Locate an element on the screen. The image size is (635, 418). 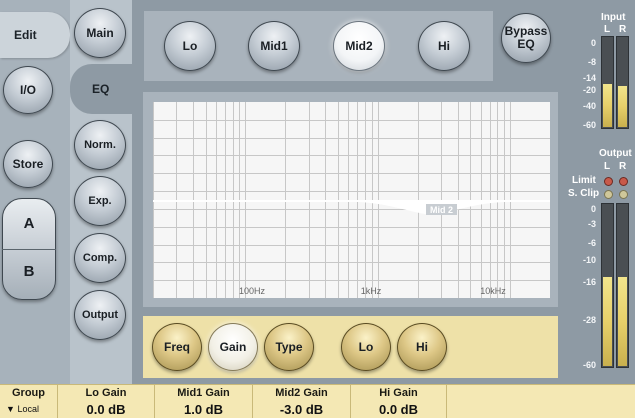
param-hi-button: Hi is located at coordinates (422, 347).